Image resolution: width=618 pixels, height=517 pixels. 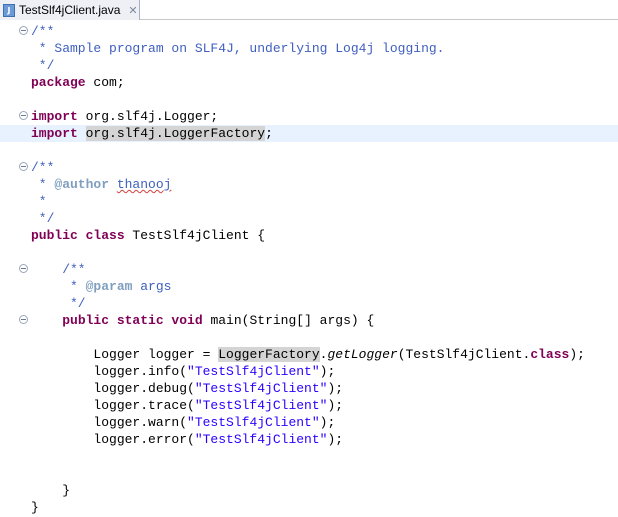 I want to click on tab-testslf4jclient: J TestSlf4jClient.java ✕, so click(x=70, y=10).